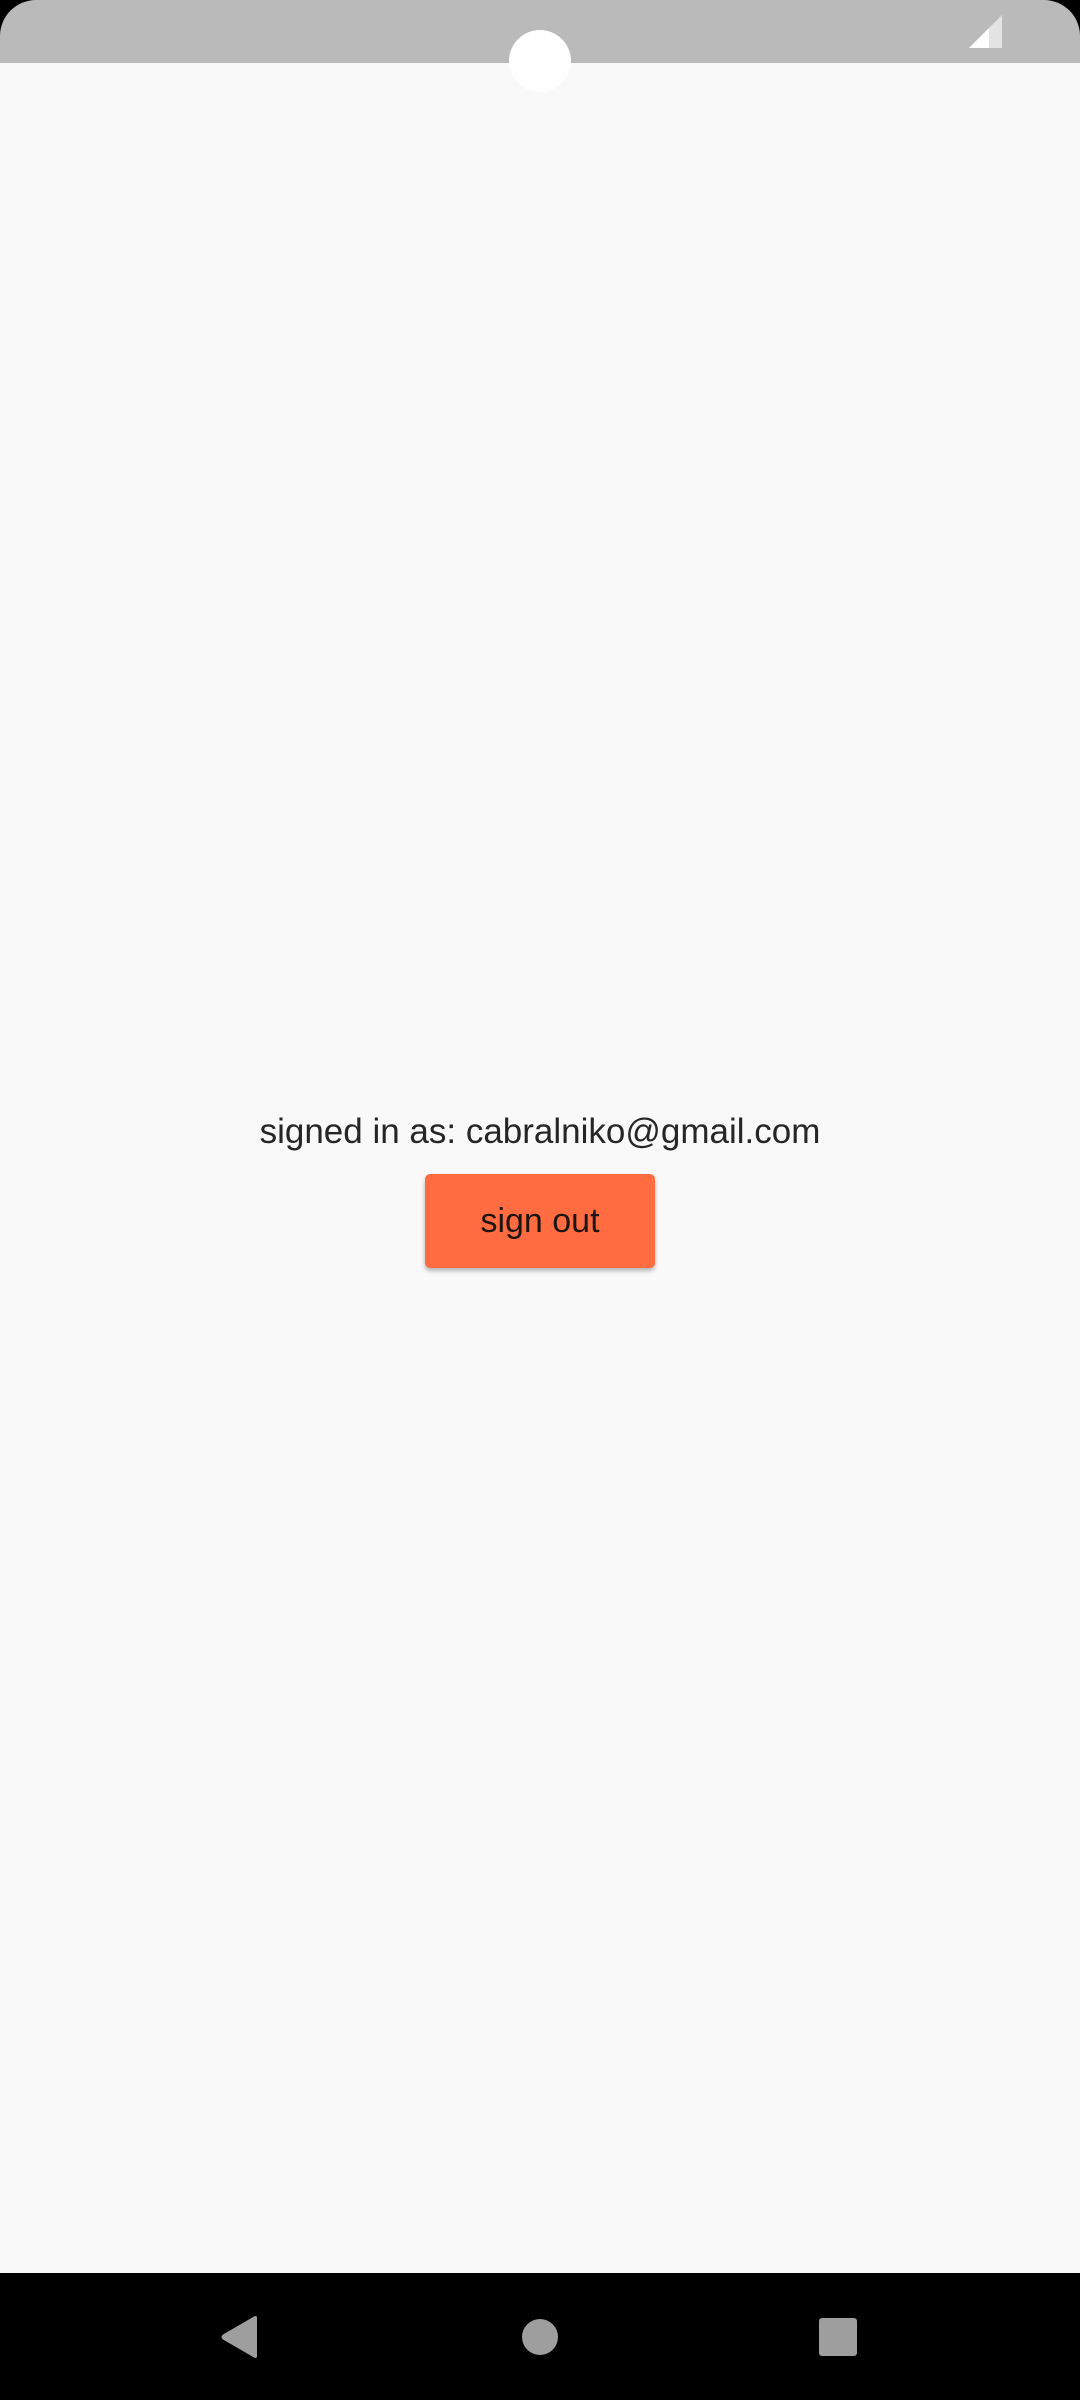 This screenshot has height=2400, width=1080. I want to click on back-button, so click(239, 2336).